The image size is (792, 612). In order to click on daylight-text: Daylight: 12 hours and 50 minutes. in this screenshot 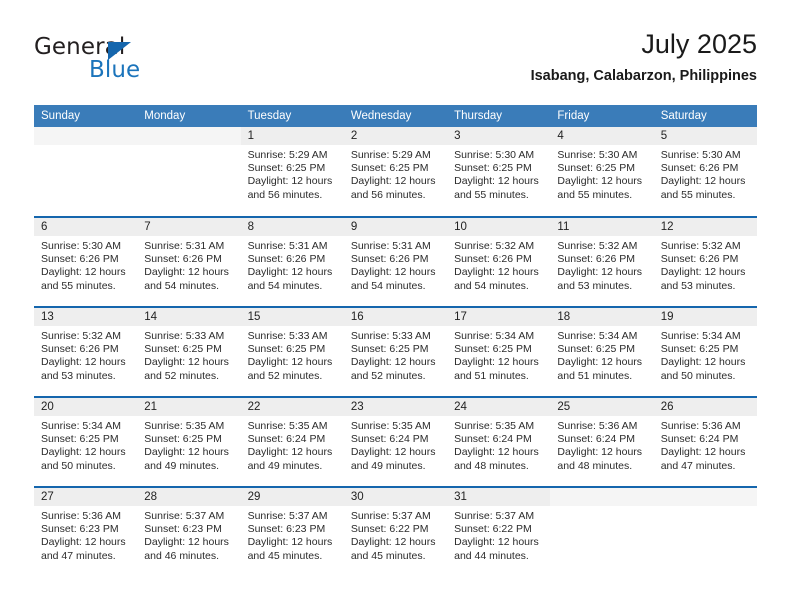, I will do `click(703, 369)`.